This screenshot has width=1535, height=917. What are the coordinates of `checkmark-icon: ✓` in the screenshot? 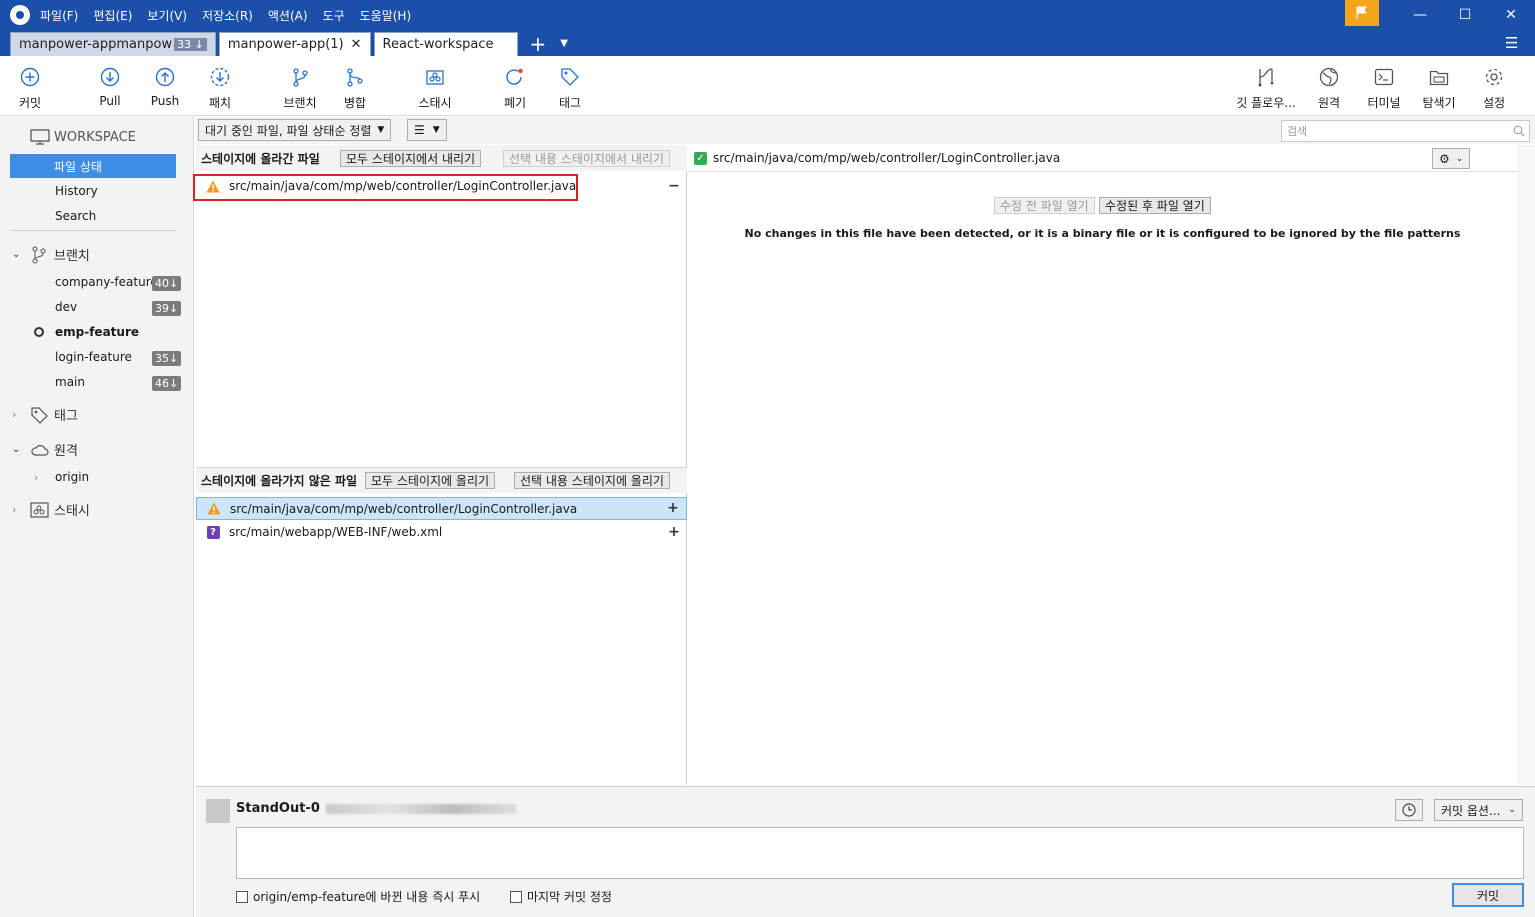 It's located at (700, 158).